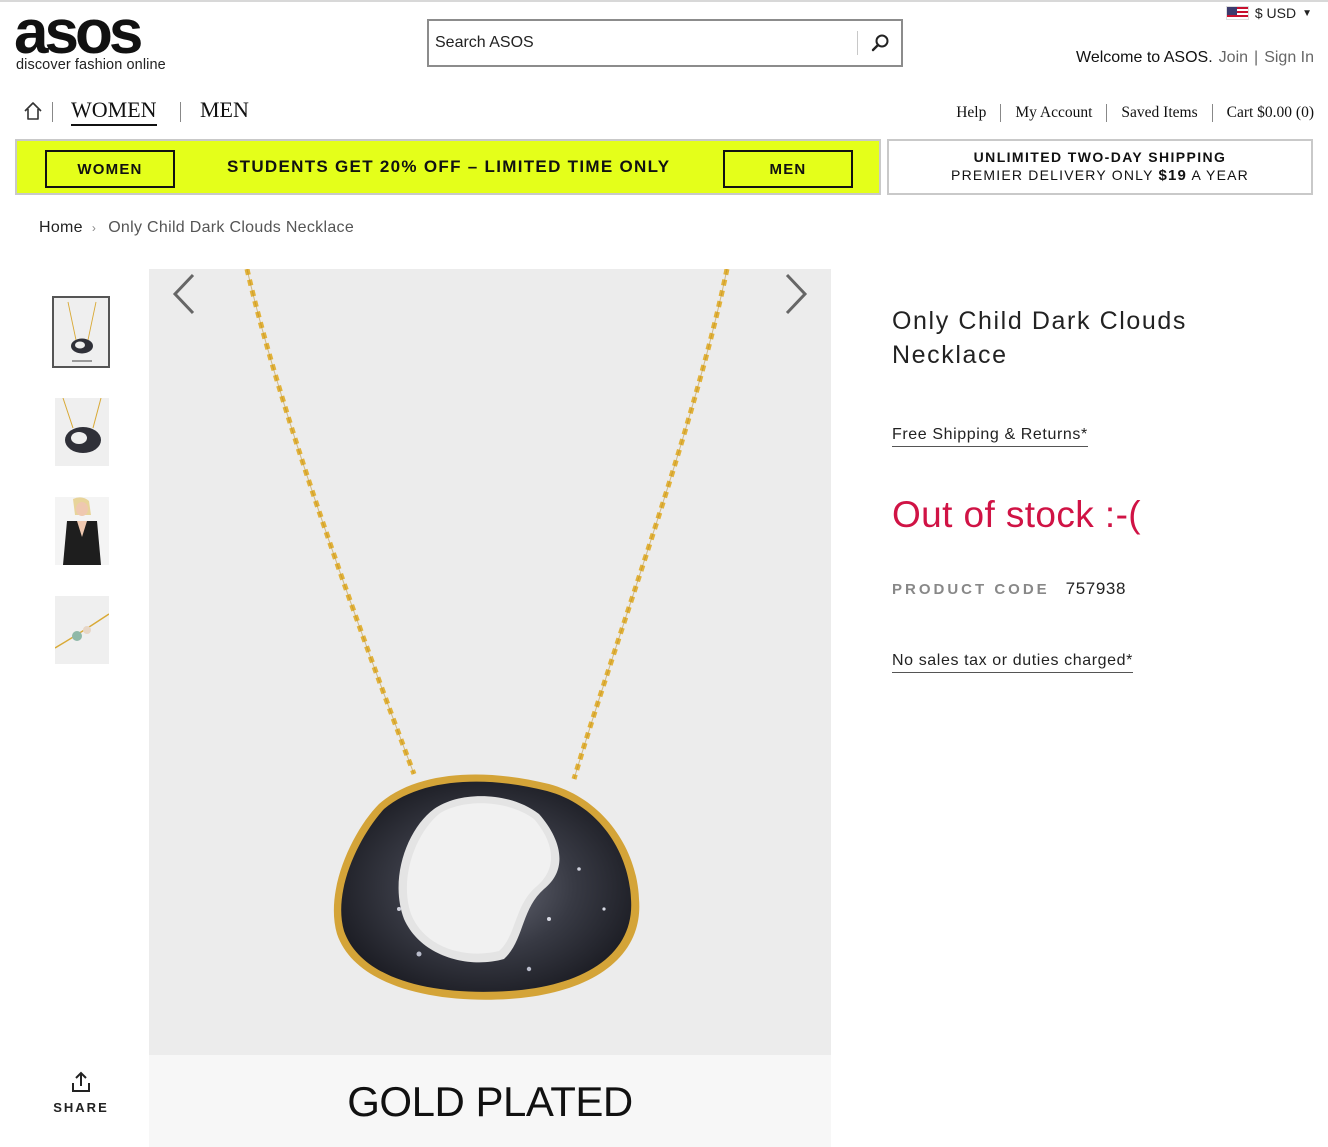 This screenshot has width=1328, height=1147. Describe the element at coordinates (643, 43) in the screenshot. I see `search-input` at that location.